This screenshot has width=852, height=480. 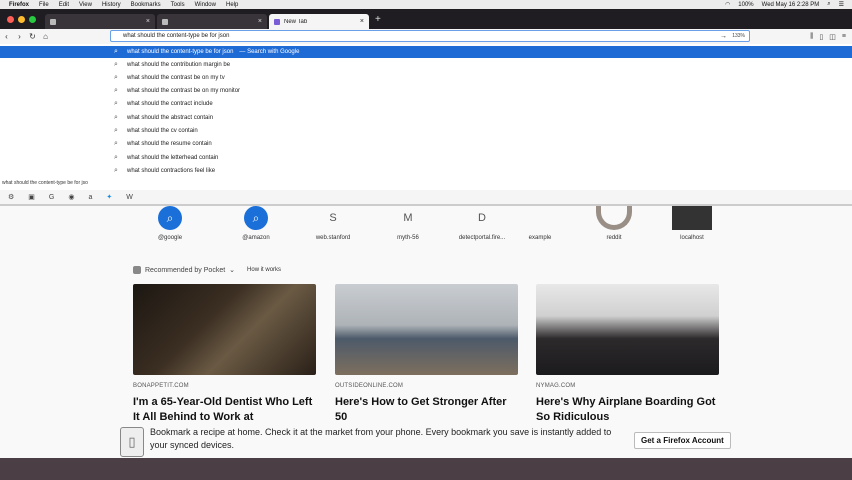 What do you see at coordinates (44, 5) in the screenshot?
I see `menu-file: File` at bounding box center [44, 5].